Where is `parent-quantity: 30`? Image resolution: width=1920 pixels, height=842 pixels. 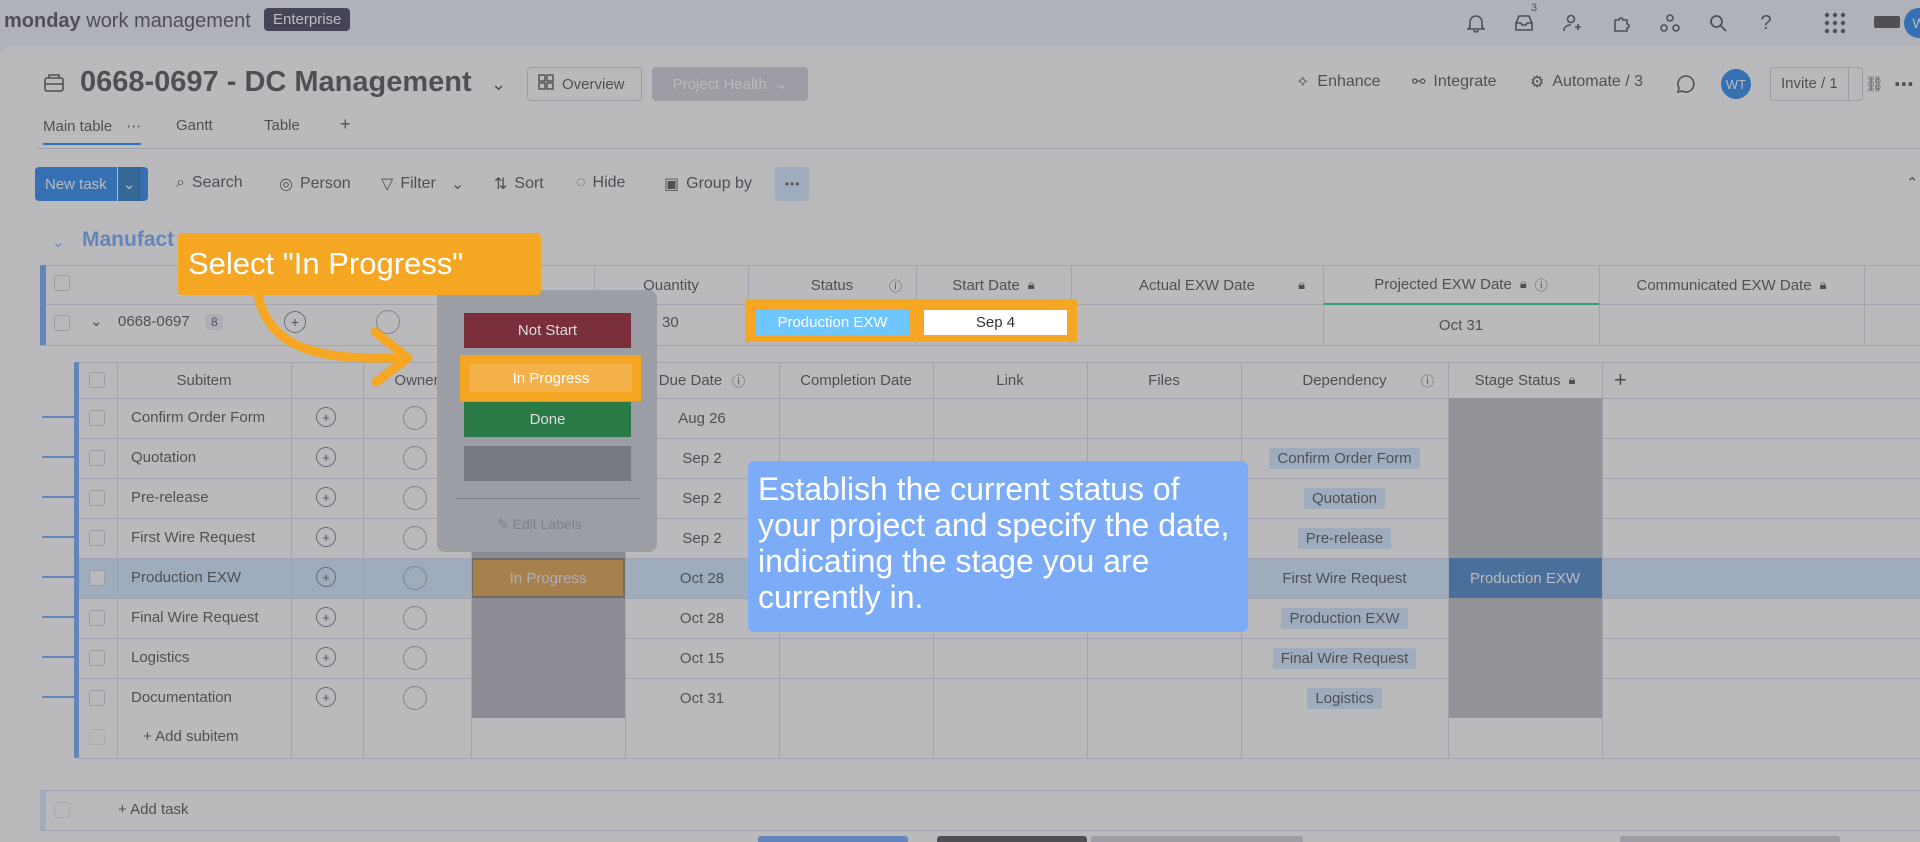 parent-quantity: 30 is located at coordinates (670, 322).